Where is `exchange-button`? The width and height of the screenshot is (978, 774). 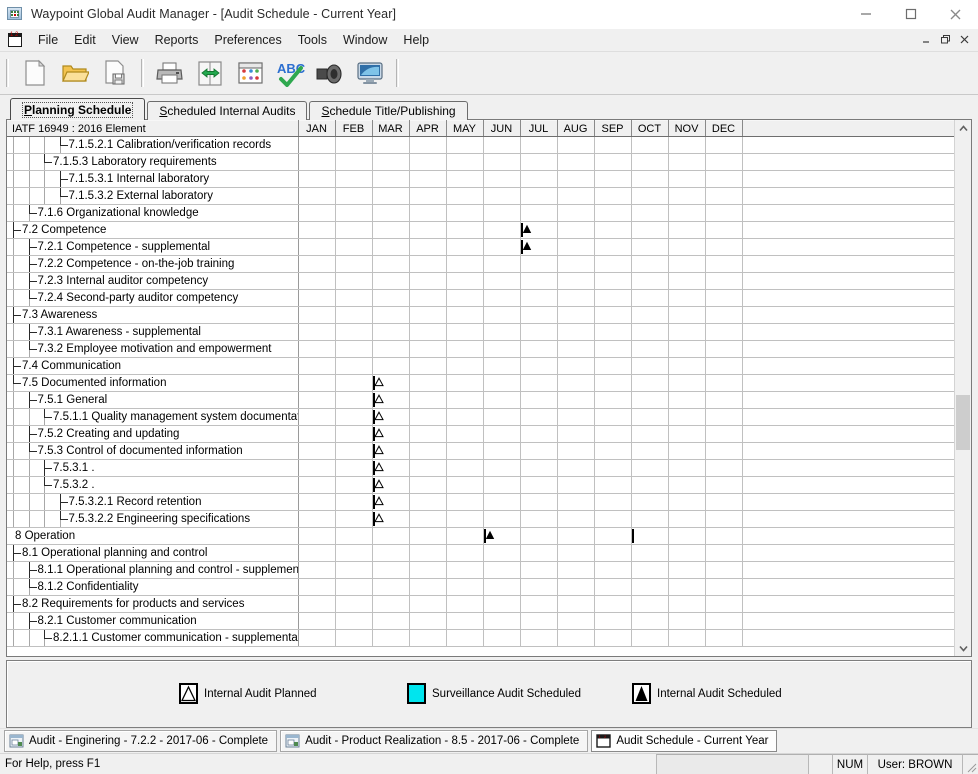 exchange-button is located at coordinates (210, 73).